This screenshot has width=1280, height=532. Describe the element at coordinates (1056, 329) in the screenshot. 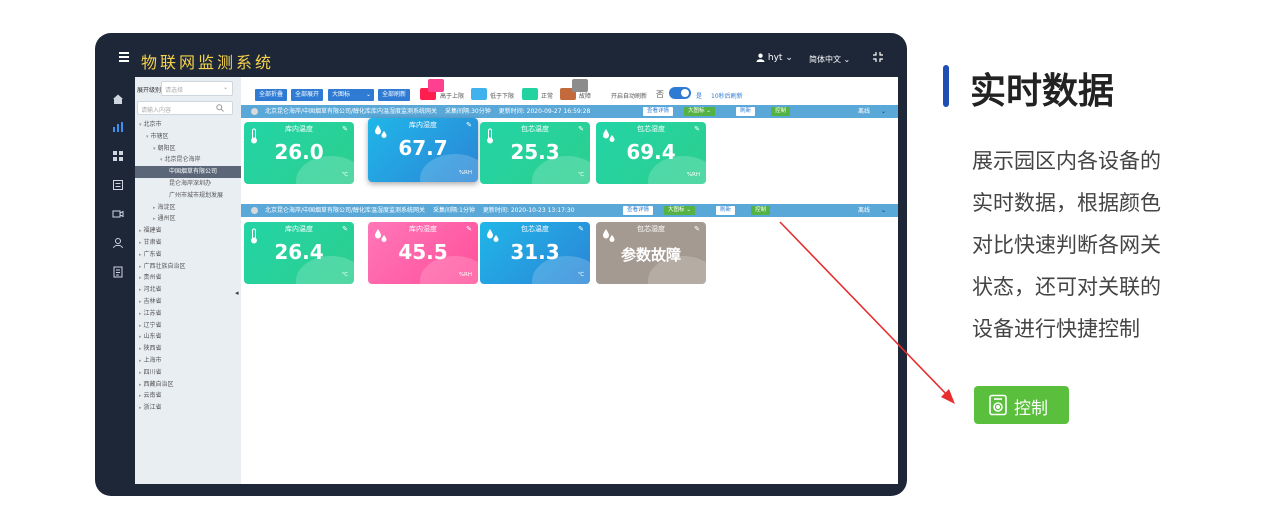

I see `description-line: 设备进行快捷控制` at that location.